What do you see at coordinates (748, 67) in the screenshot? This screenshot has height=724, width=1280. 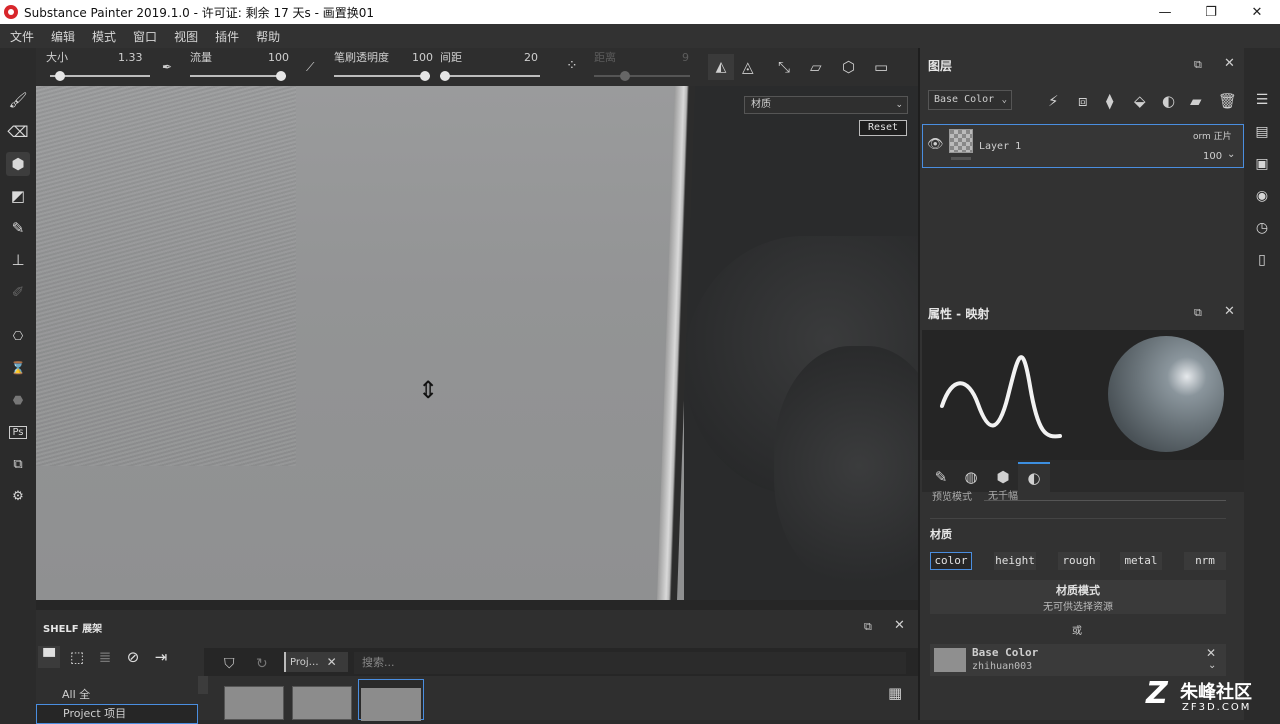 I see `projection-icon: ◬` at bounding box center [748, 67].